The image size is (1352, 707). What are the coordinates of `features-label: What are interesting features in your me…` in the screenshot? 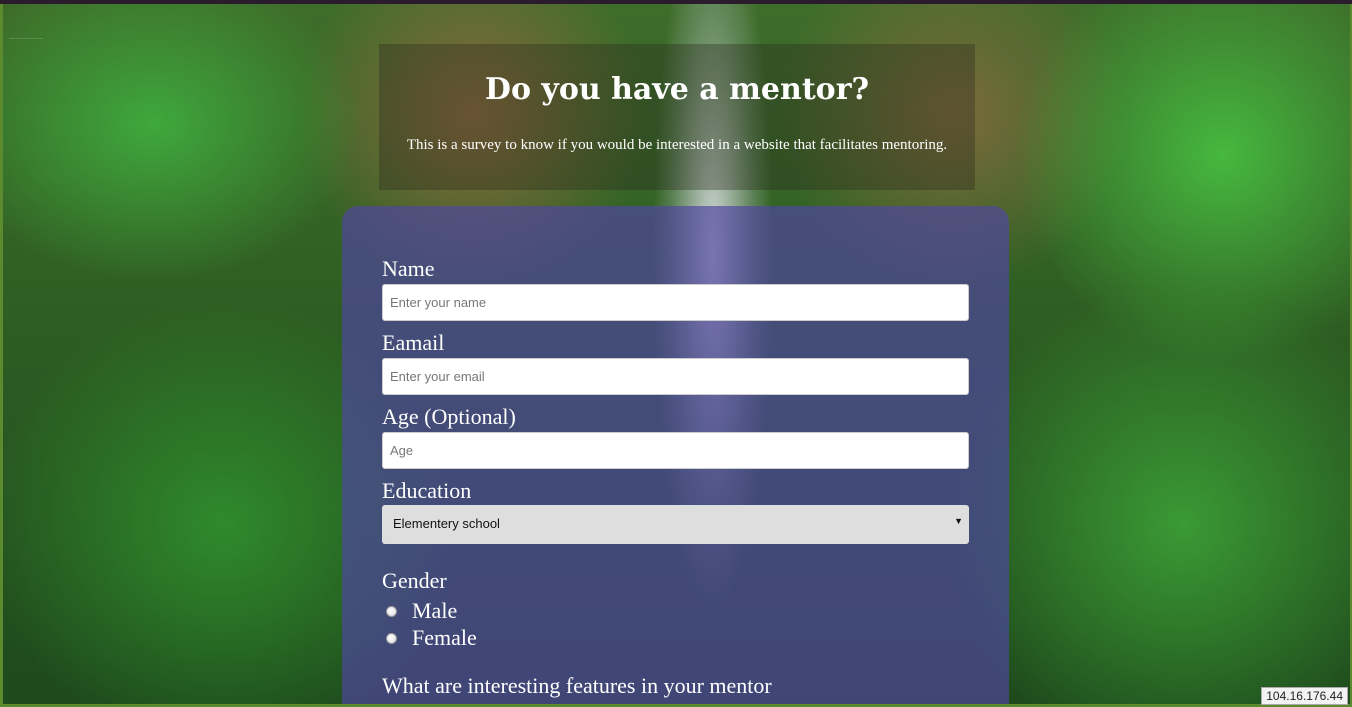 It's located at (577, 685).